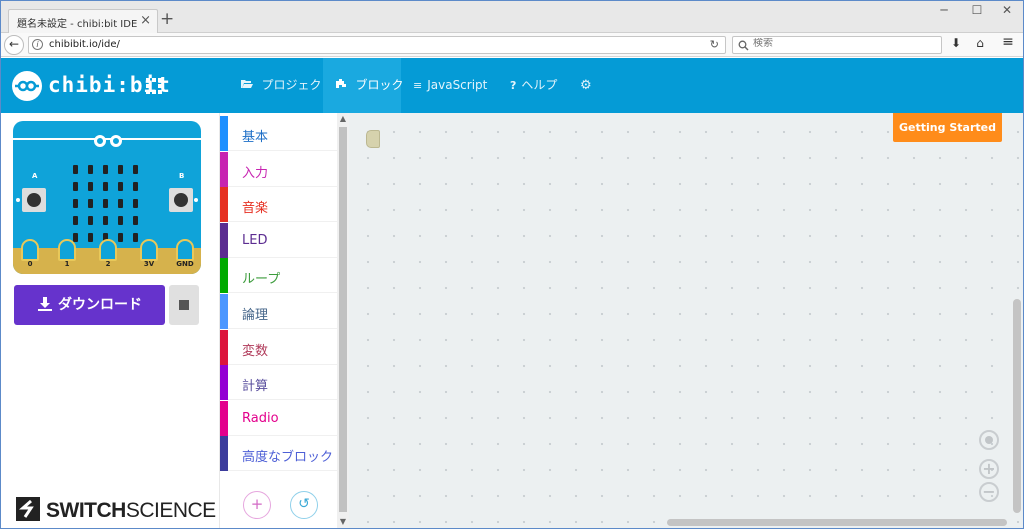 Image resolution: width=1024 pixels, height=529 pixels. I want to click on menu-blocks: ブロック, so click(363, 85).